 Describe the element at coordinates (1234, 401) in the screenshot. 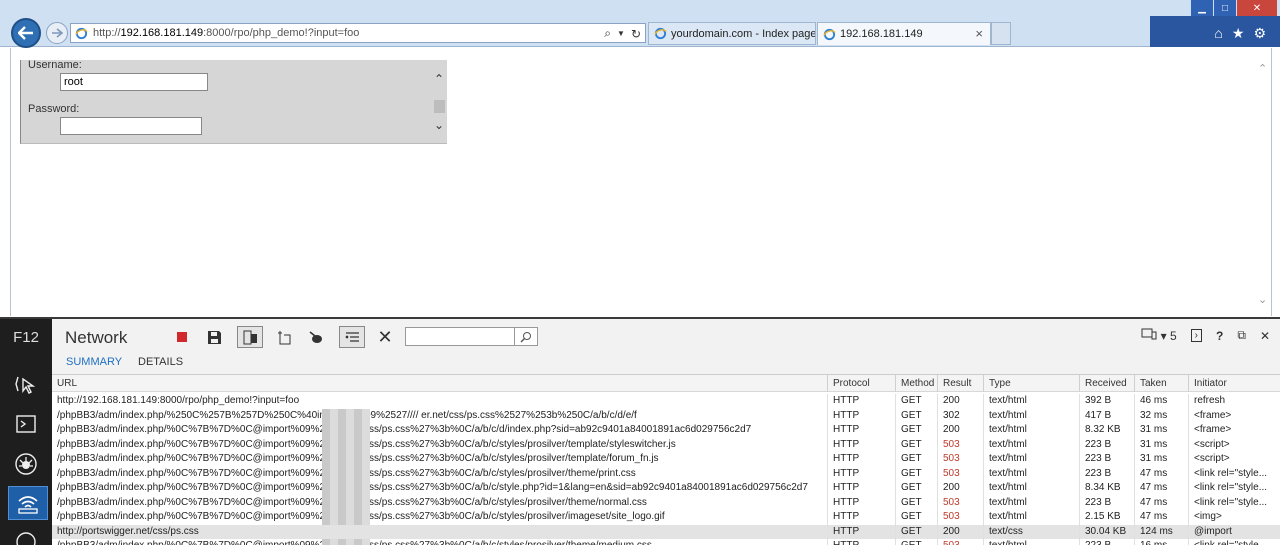

I see `cell-initiator: refresh` at that location.